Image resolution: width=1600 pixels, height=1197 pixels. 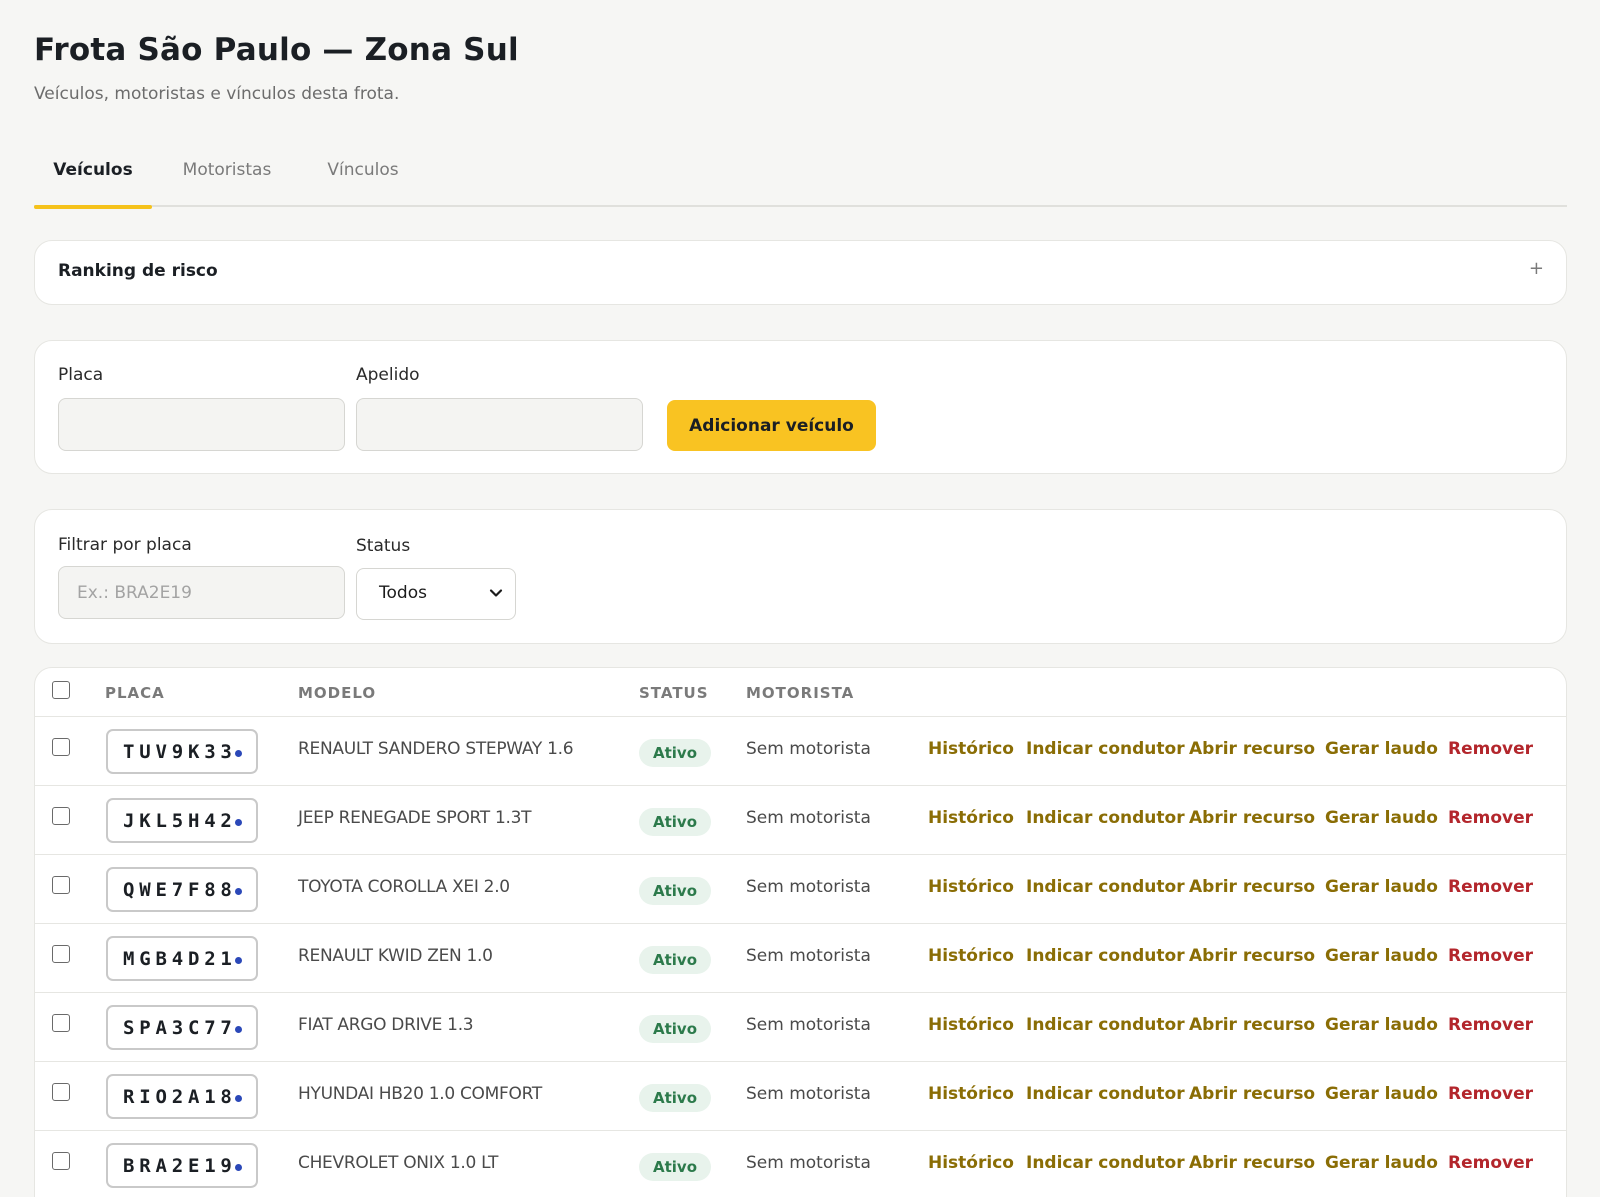 I want to click on add-vehicle-button: Adicionar veículo, so click(x=771, y=425).